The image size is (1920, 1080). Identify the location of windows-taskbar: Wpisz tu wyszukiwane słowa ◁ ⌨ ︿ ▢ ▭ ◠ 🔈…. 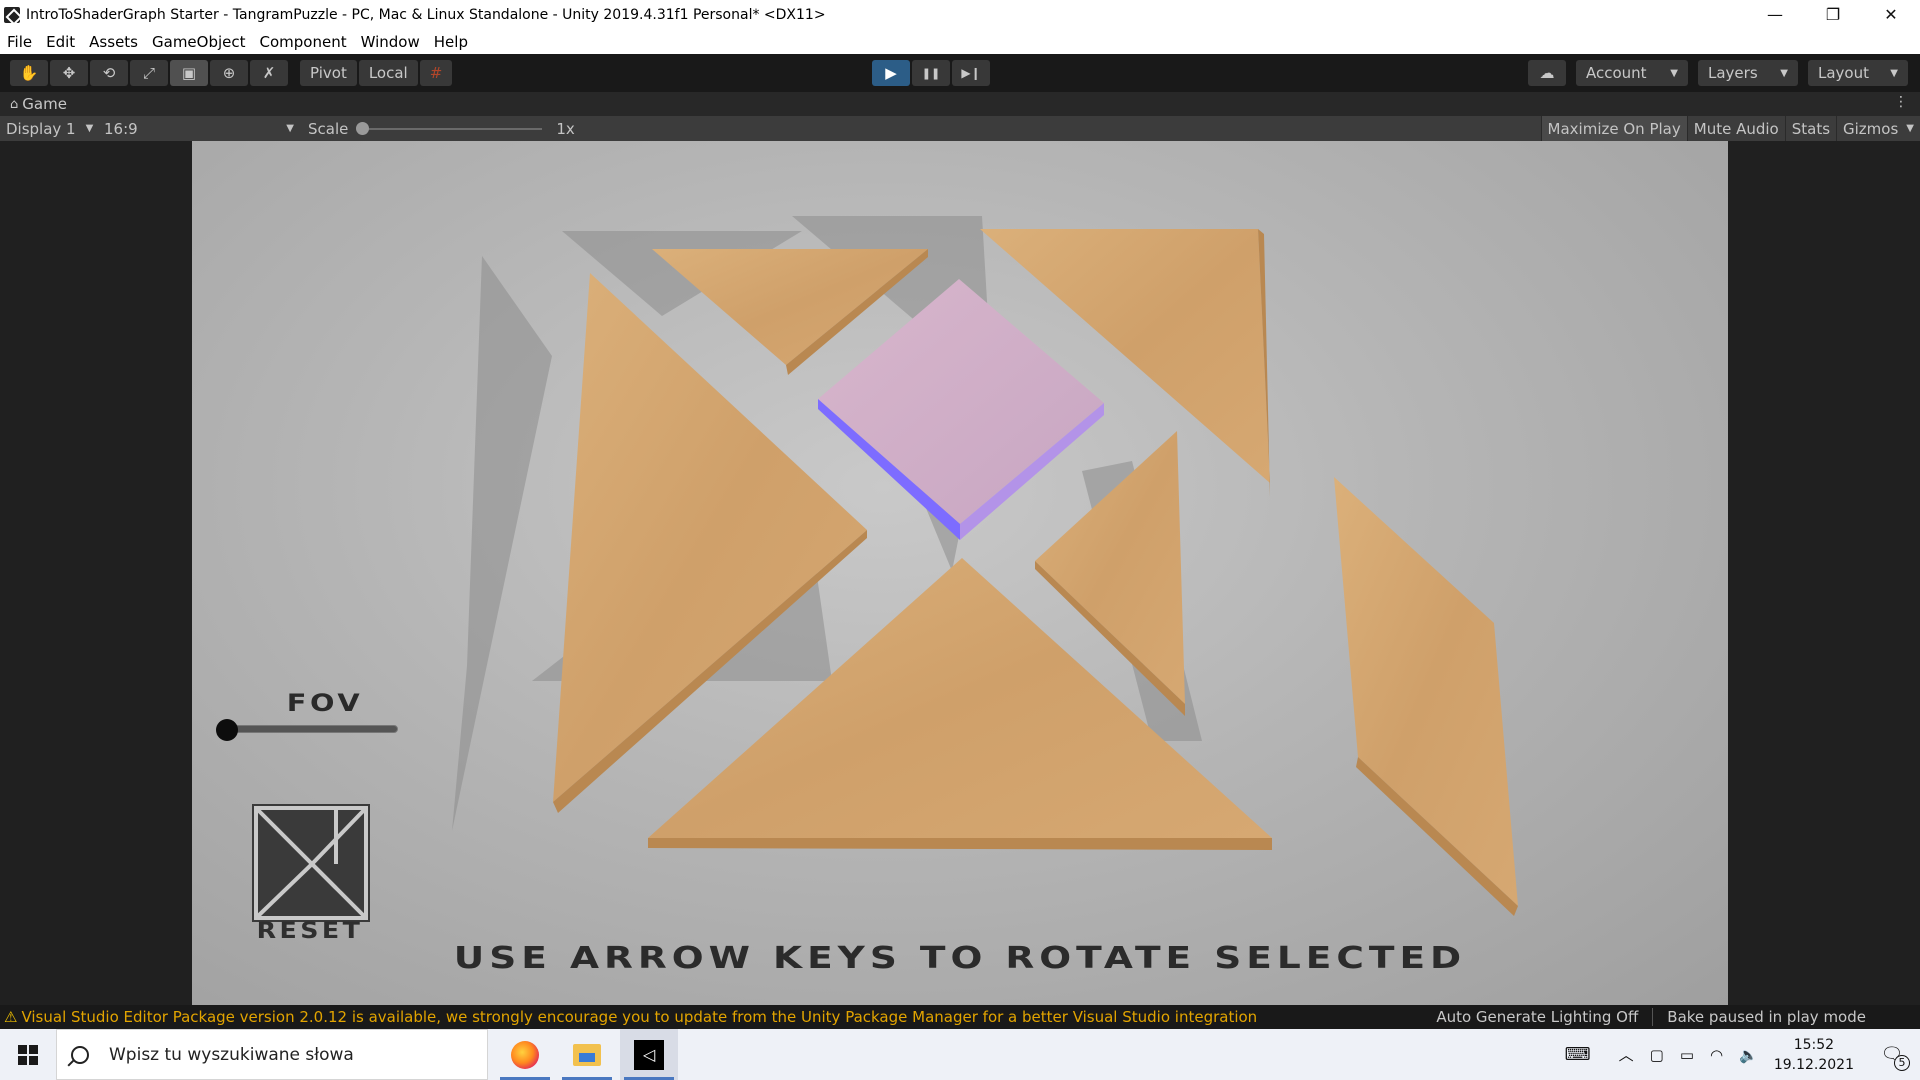
(960, 1054).